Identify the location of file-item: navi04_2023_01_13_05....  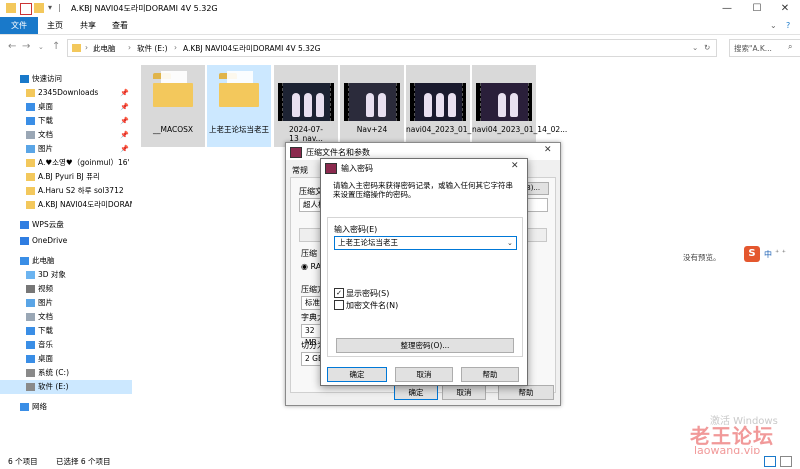
(453, 106).